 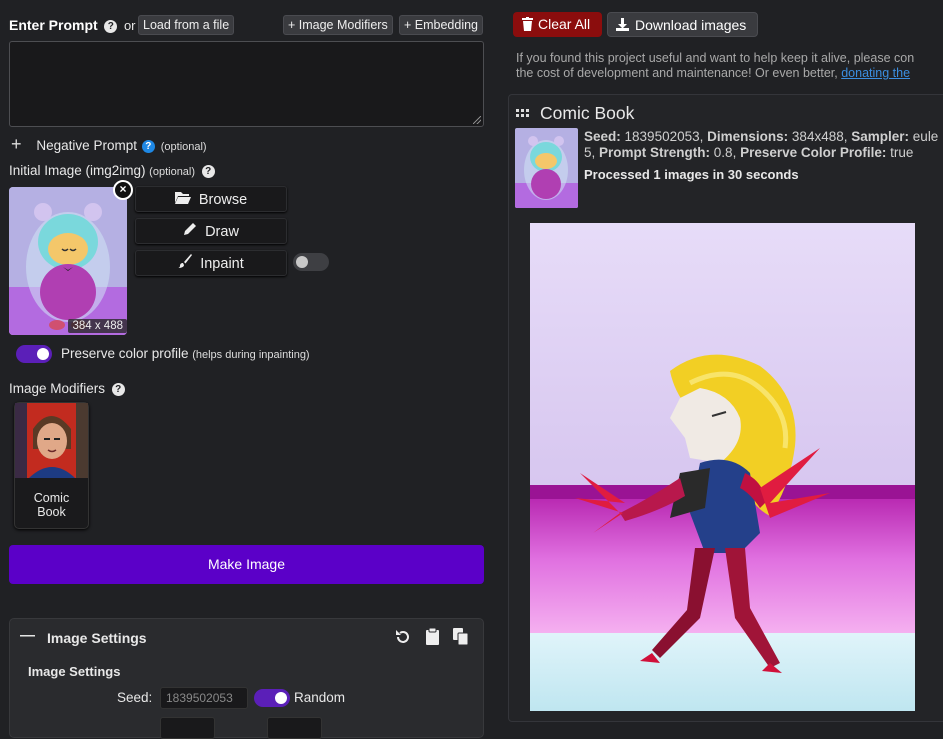 I want to click on dimensions-meta-value: 384x488,, so click(x=819, y=136).